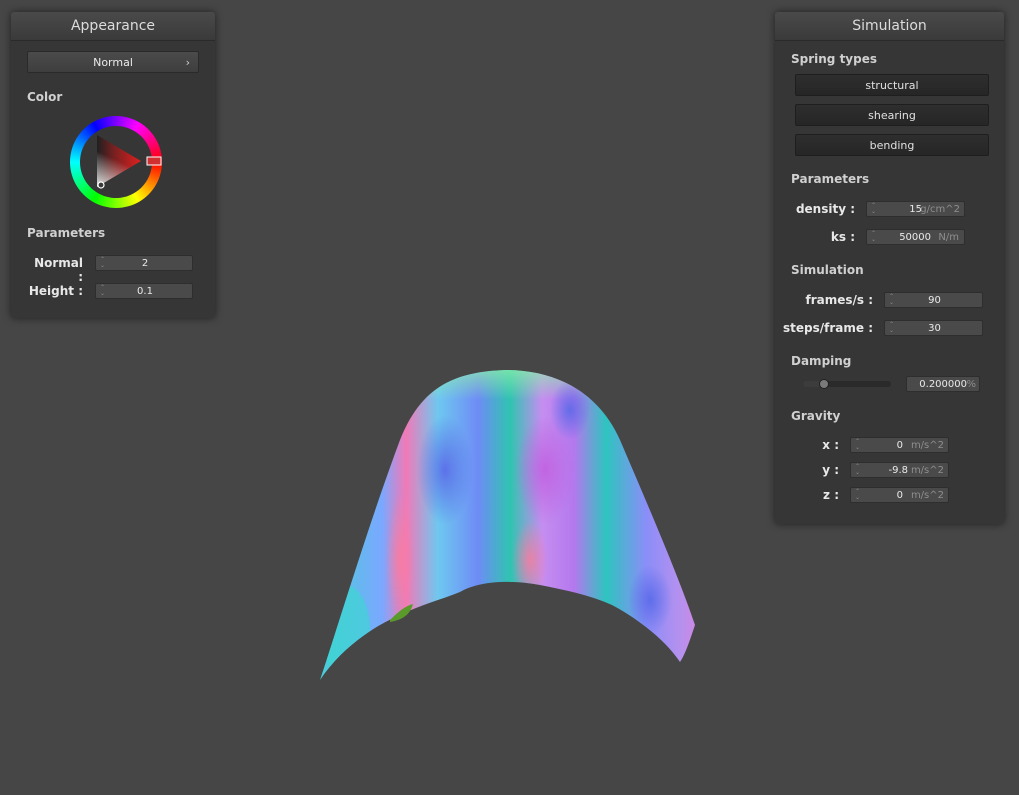 The width and height of the screenshot is (1019, 795). I want to click on appearance-params-label: Parameters, so click(66, 233).